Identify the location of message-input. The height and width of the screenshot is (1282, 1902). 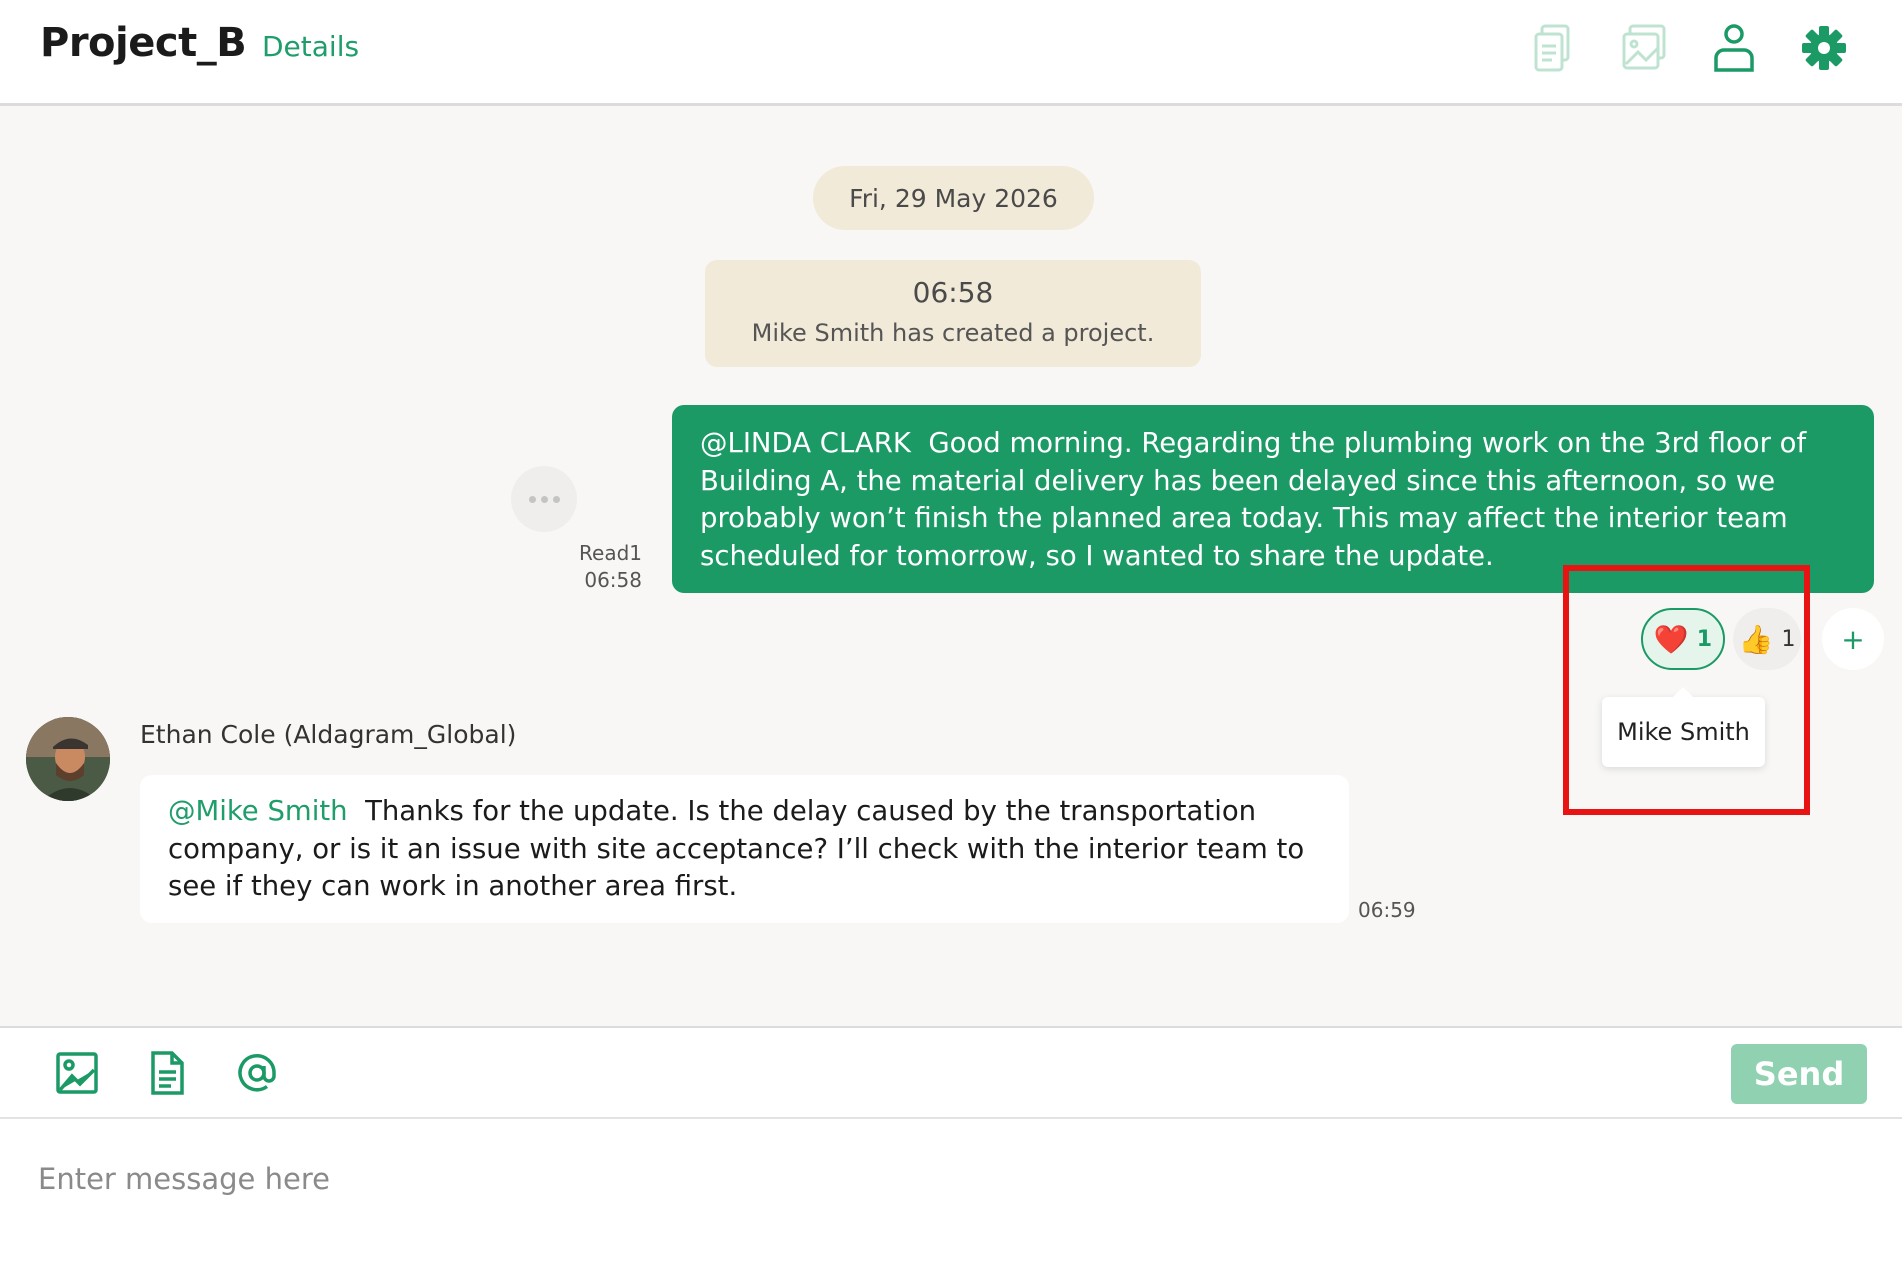
(948, 1179).